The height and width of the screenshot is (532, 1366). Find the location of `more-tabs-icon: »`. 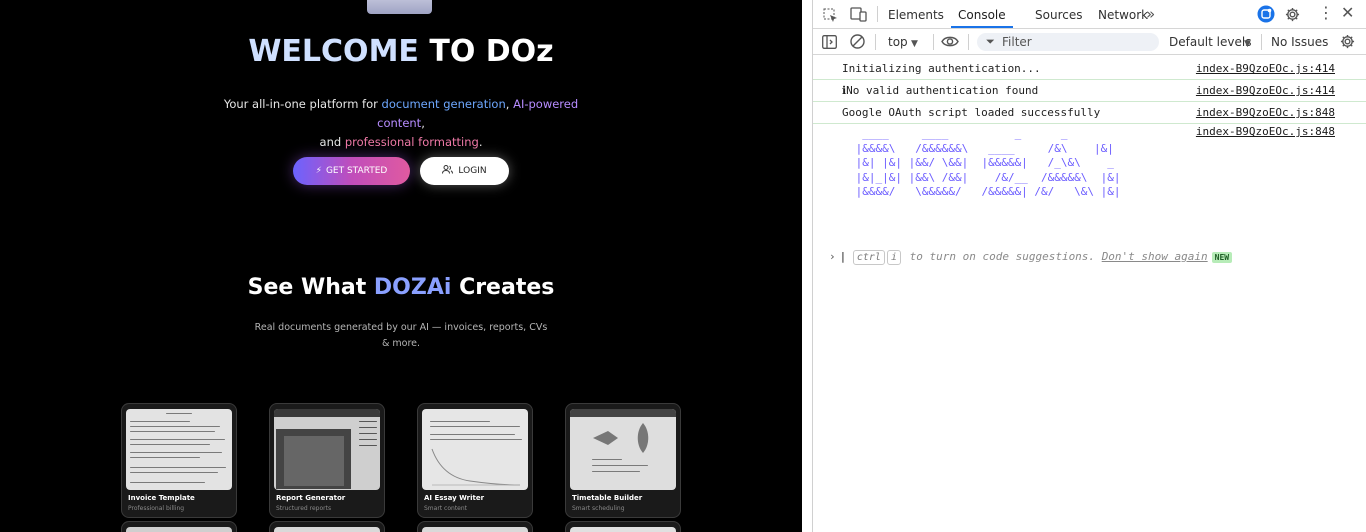

more-tabs-icon: » is located at coordinates (1150, 14).